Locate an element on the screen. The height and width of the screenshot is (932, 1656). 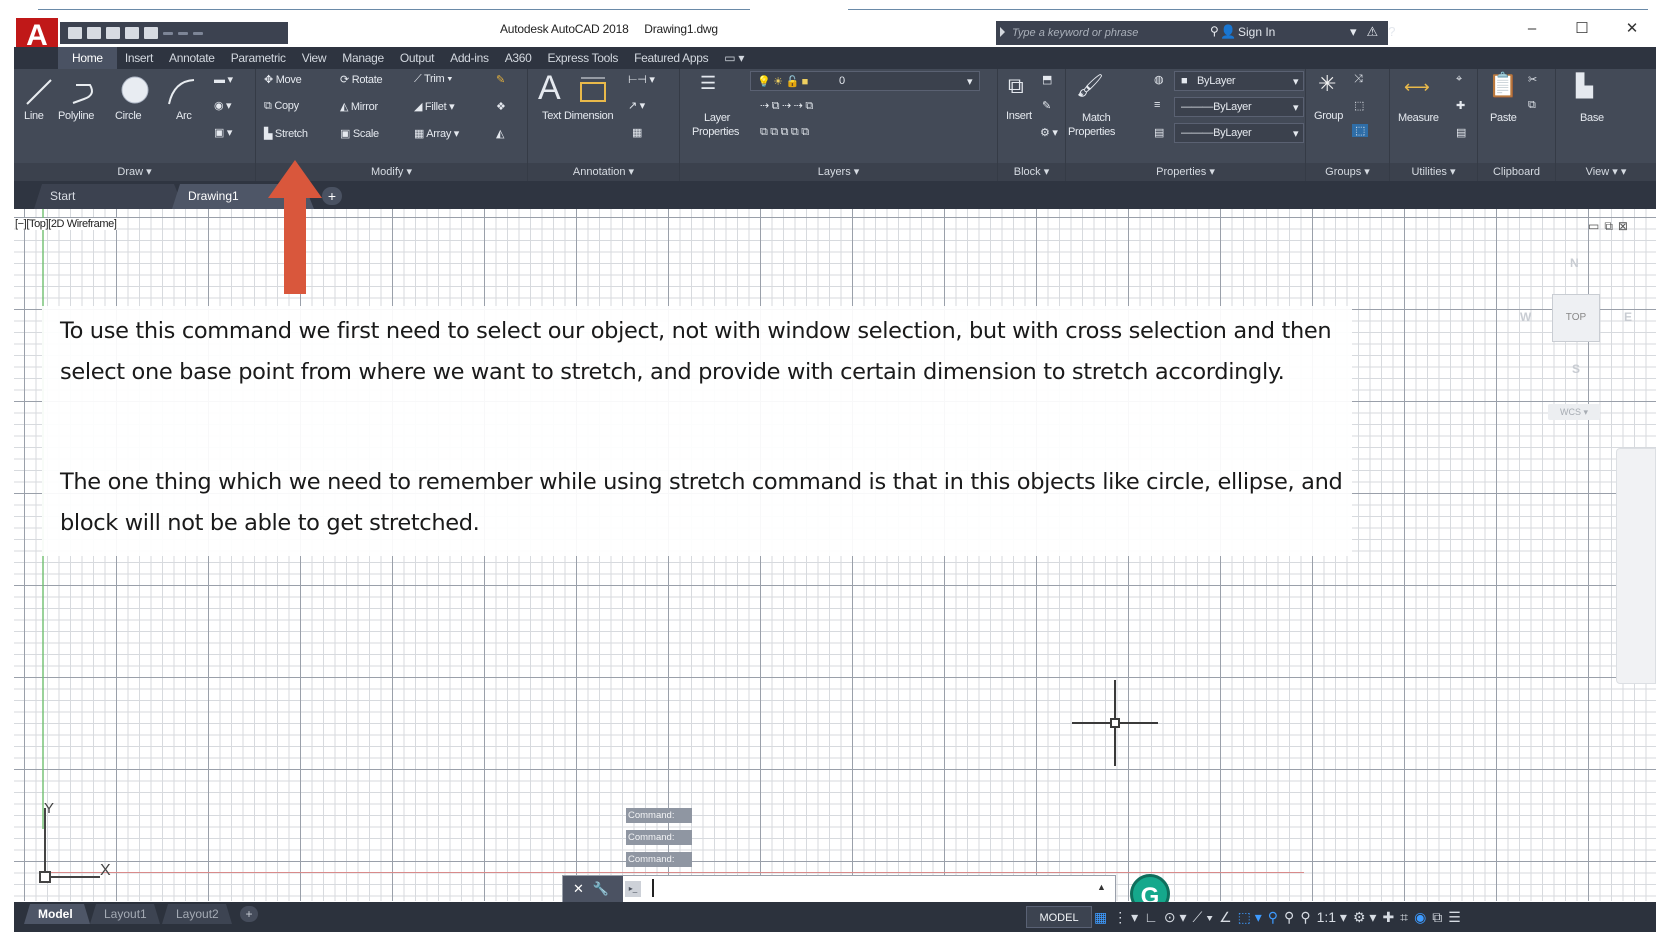
isolate-objects-icon: ◉ is located at coordinates (1420, 917).